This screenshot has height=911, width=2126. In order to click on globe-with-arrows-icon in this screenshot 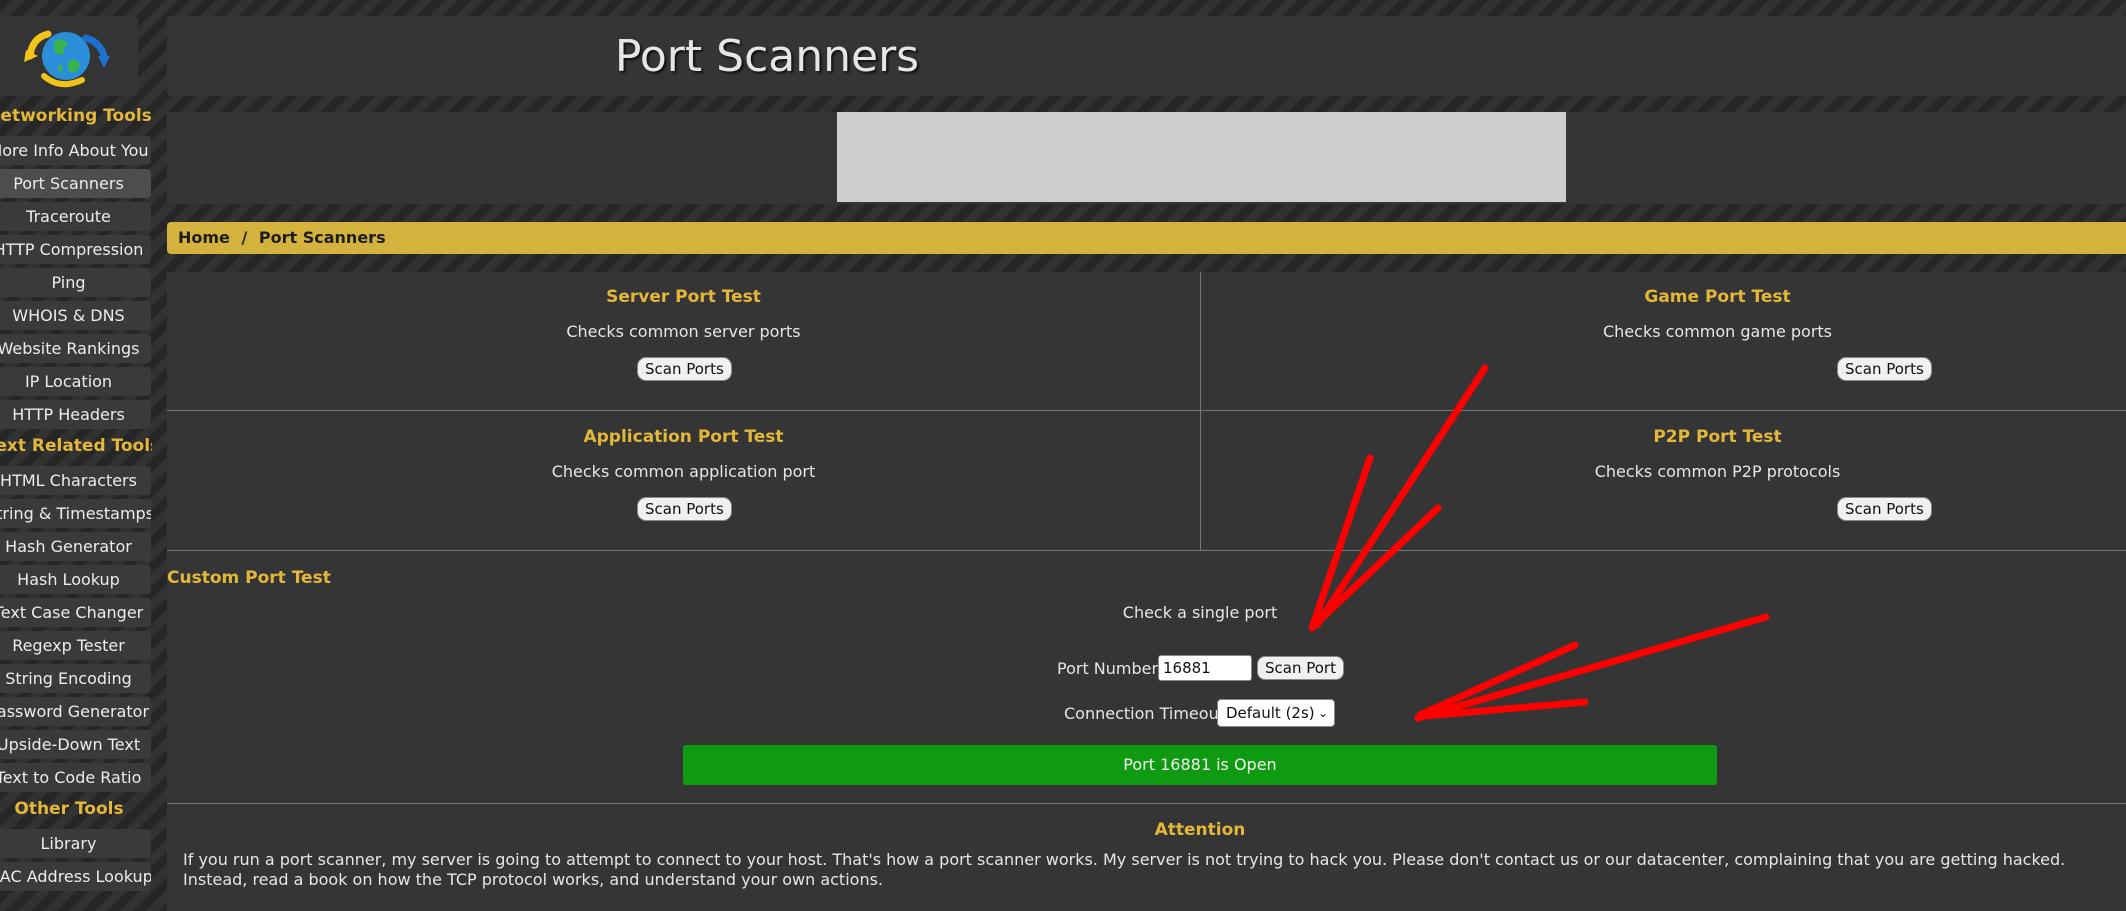, I will do `click(67, 59)`.